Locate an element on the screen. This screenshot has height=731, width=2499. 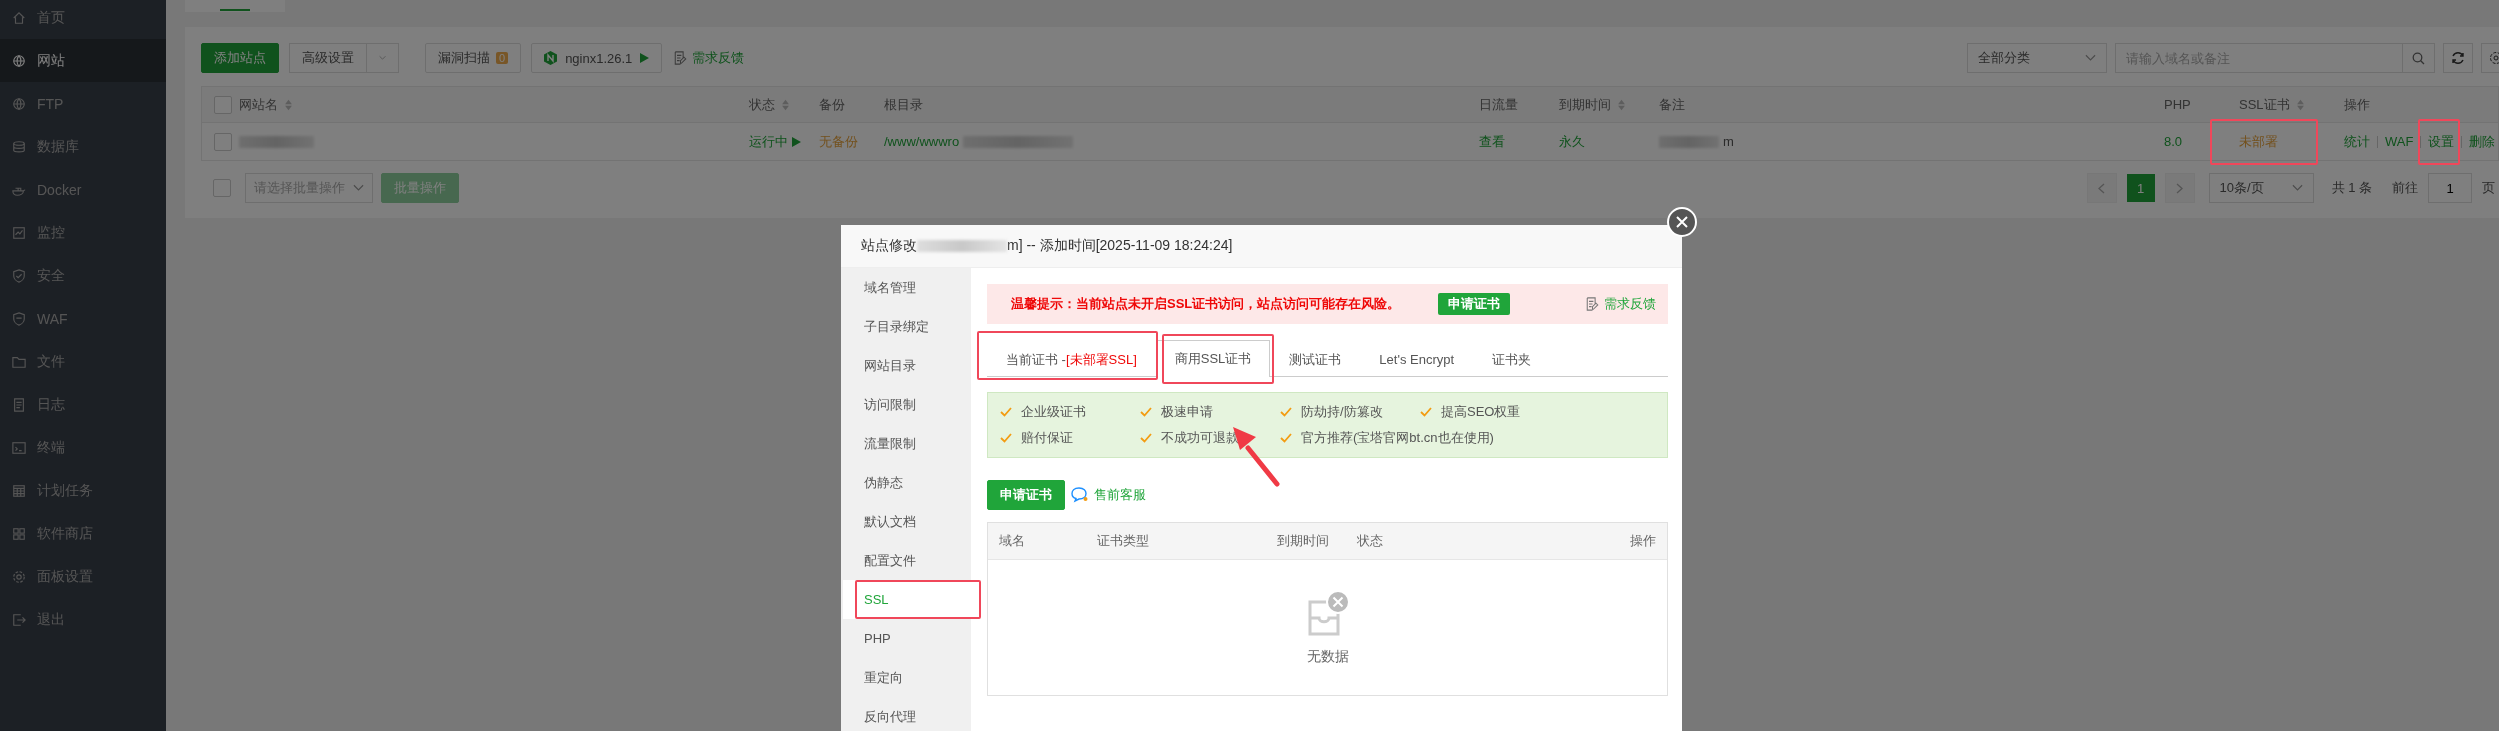
dialog-nav-item: 子目录绑定 is located at coordinates (907, 326).